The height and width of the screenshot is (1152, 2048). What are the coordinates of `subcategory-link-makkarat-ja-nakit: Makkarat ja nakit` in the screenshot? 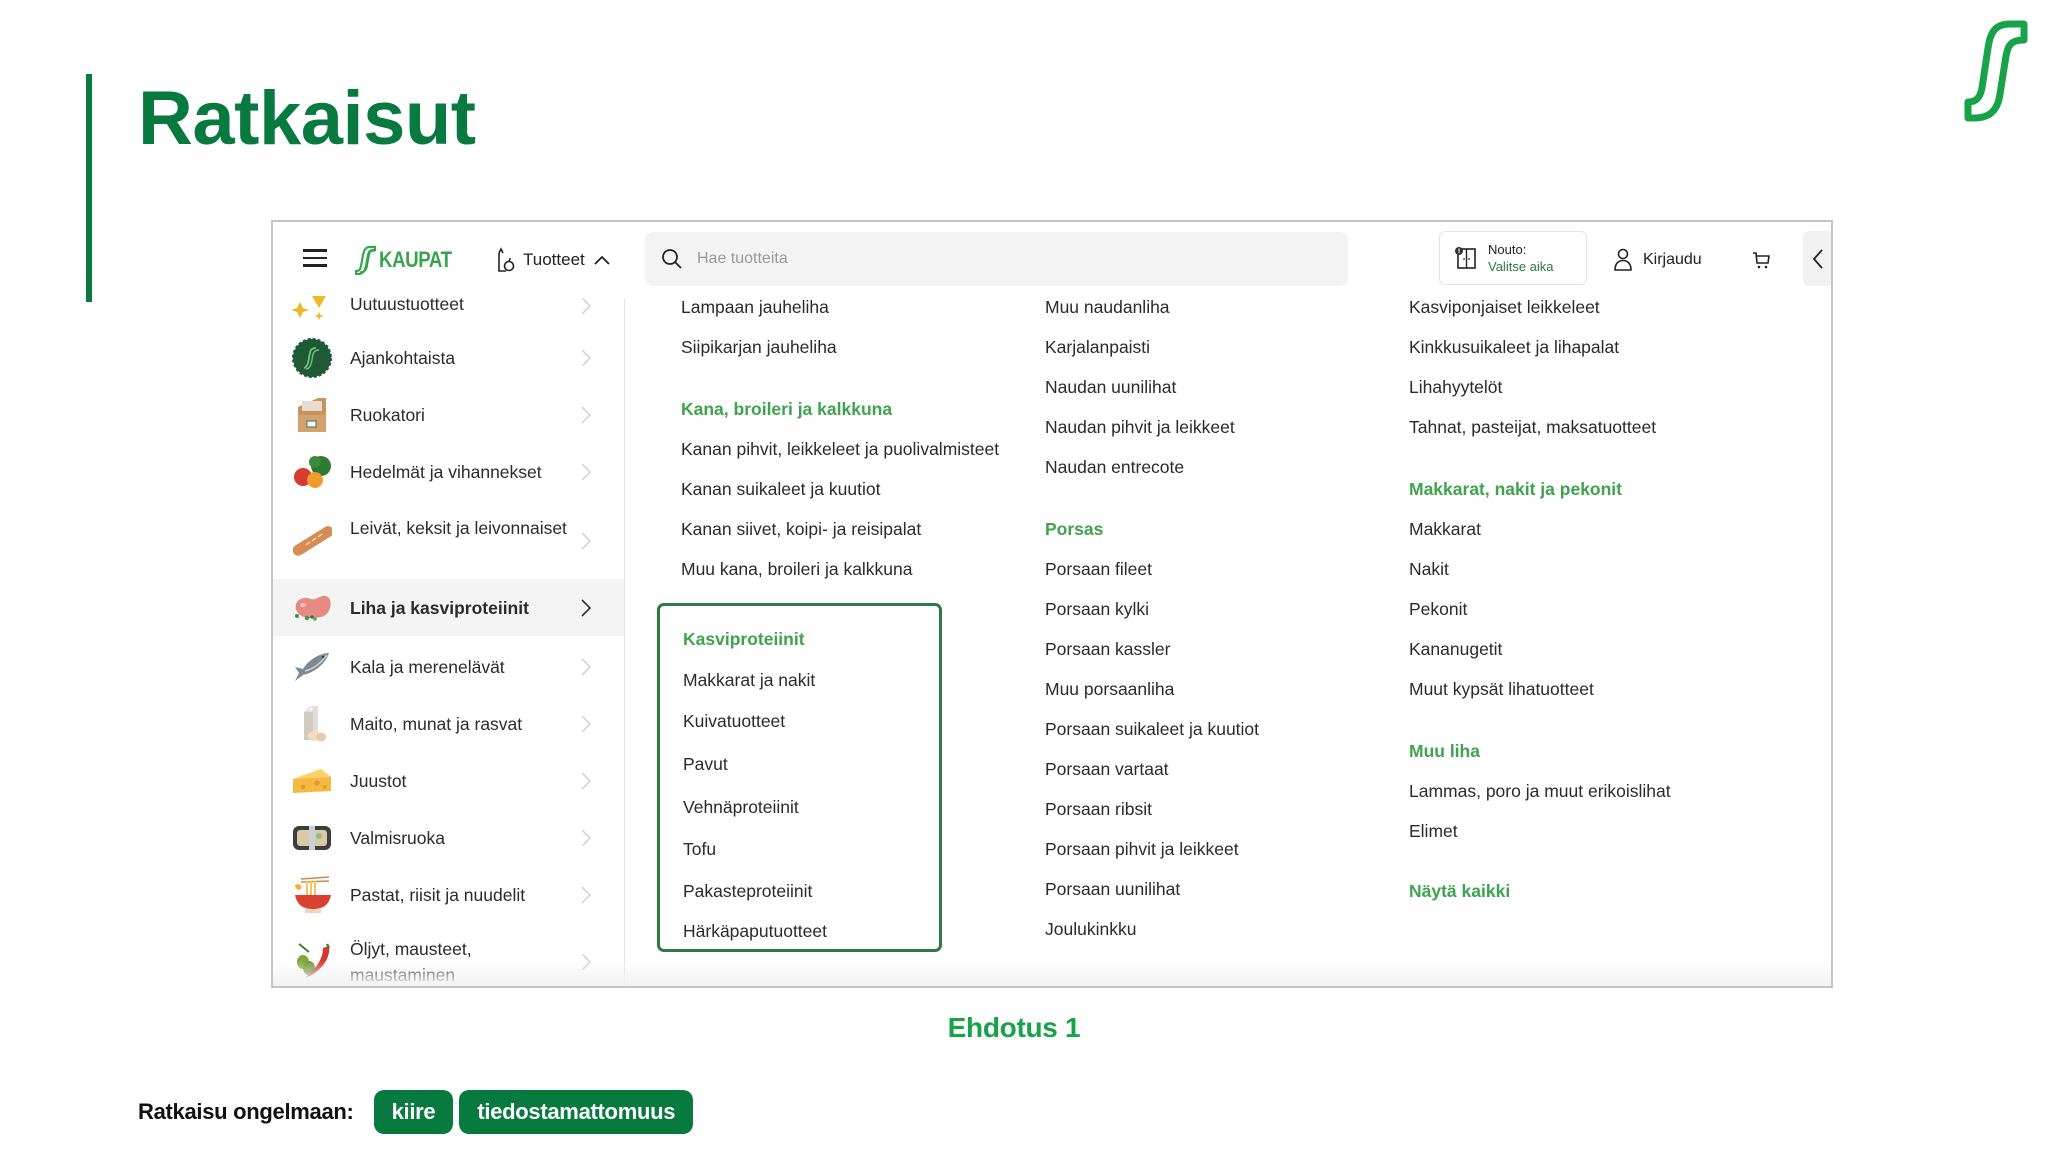 It's located at (749, 680).